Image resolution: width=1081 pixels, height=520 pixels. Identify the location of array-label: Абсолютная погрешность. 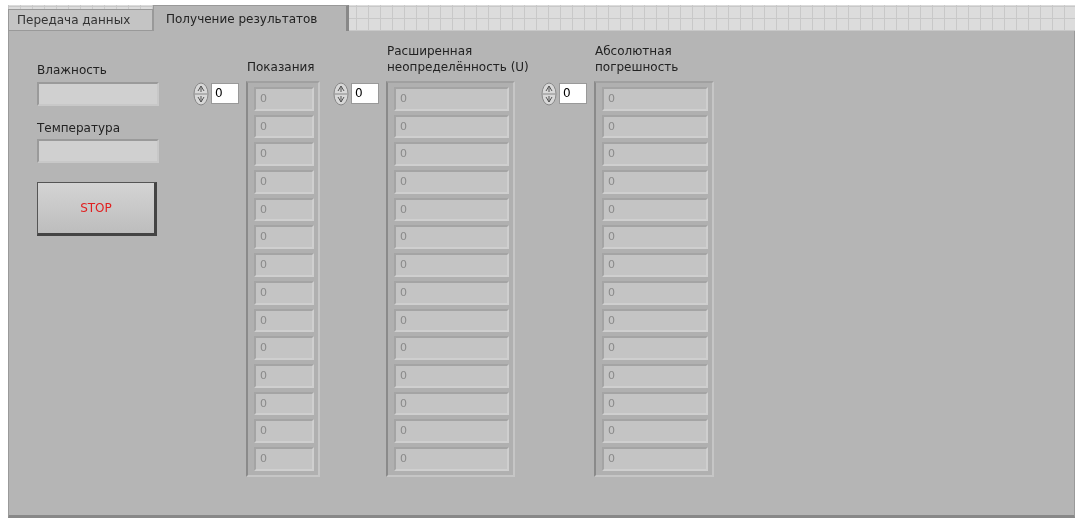
(637, 59).